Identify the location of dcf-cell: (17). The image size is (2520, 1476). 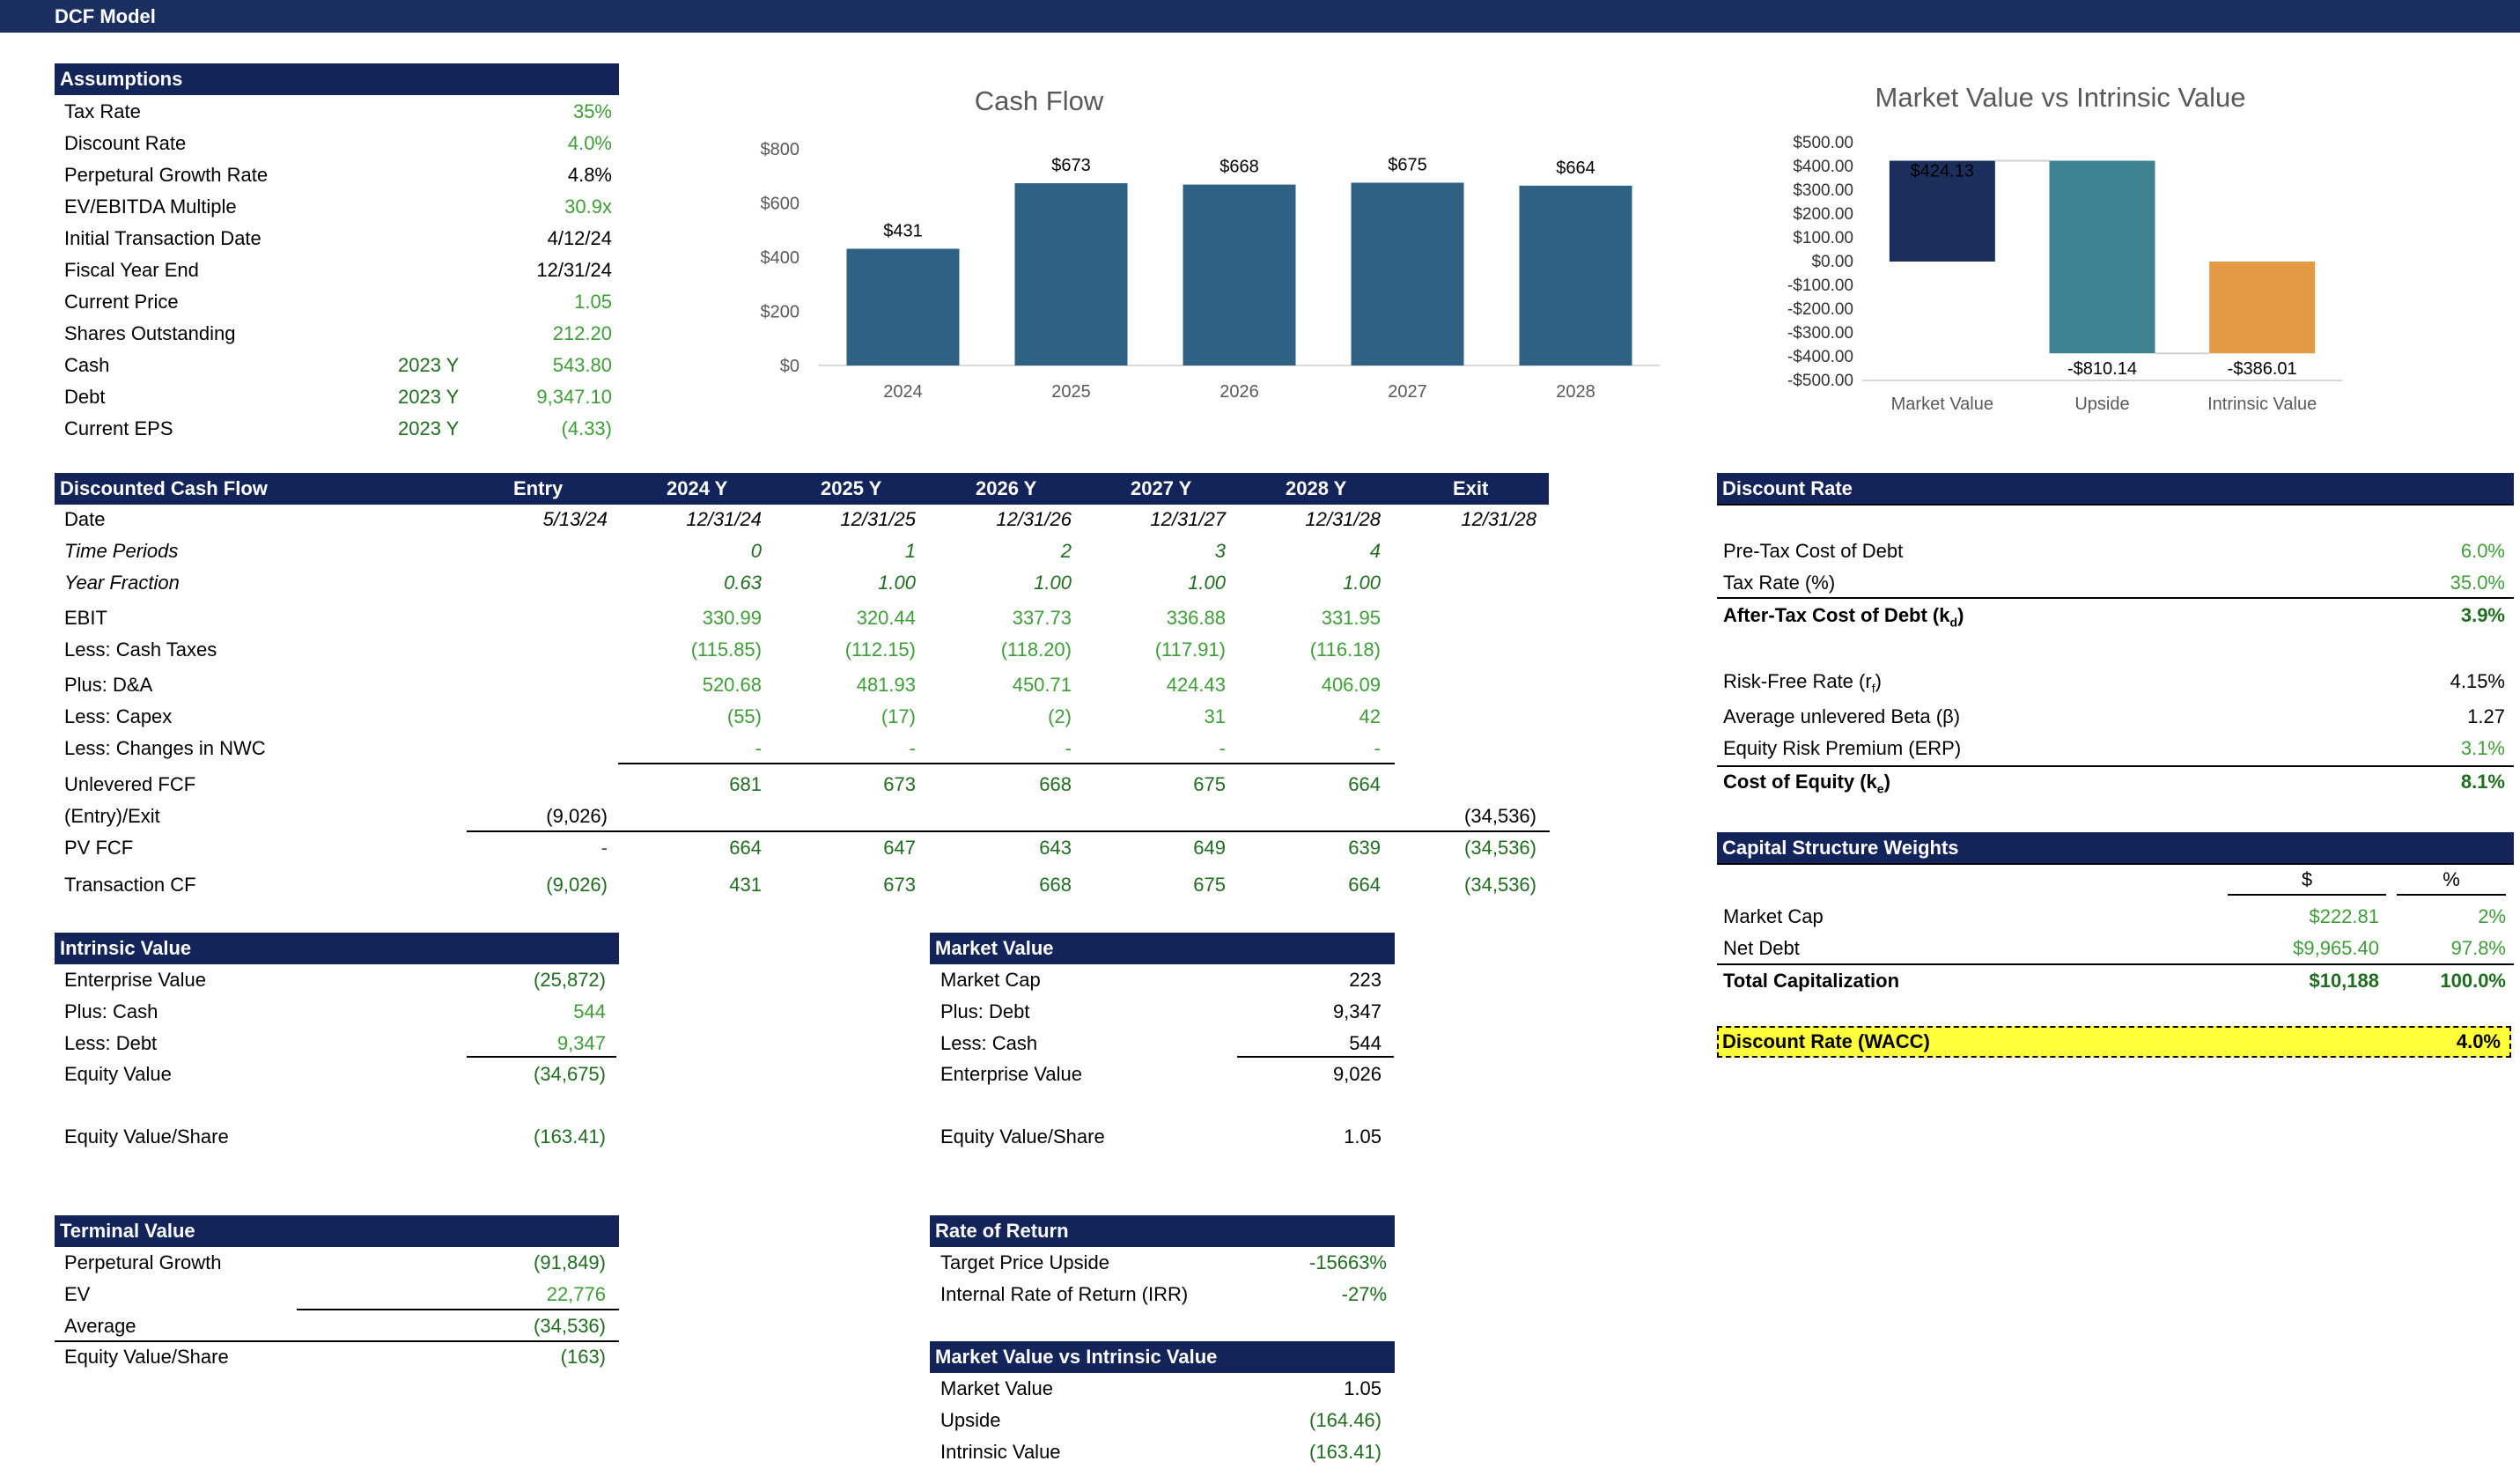
(845, 717).